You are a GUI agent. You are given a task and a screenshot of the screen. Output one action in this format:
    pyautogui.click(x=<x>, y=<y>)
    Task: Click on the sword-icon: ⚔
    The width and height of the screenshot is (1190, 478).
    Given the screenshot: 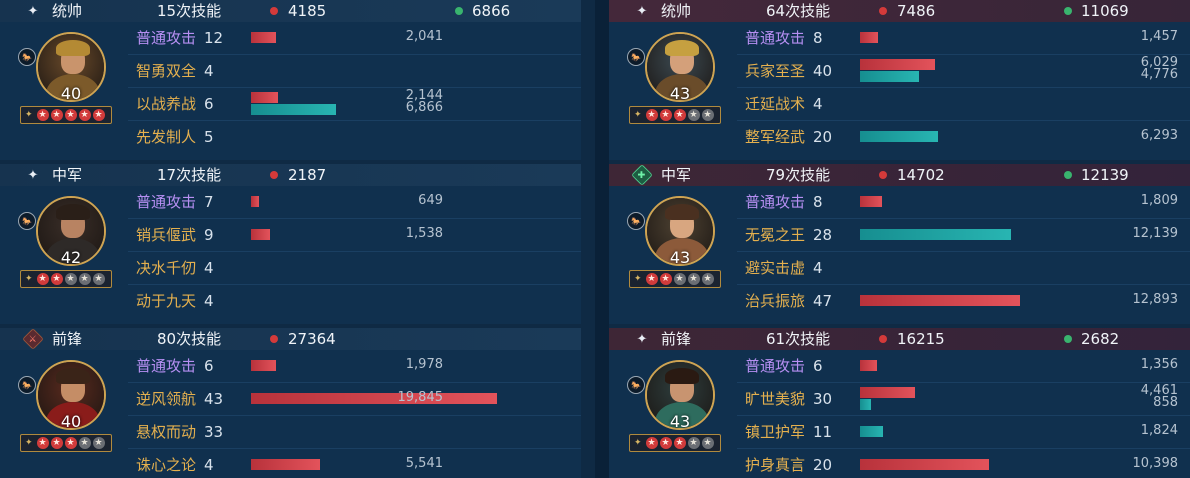 What is the action you would take?
    pyautogui.click(x=33, y=339)
    